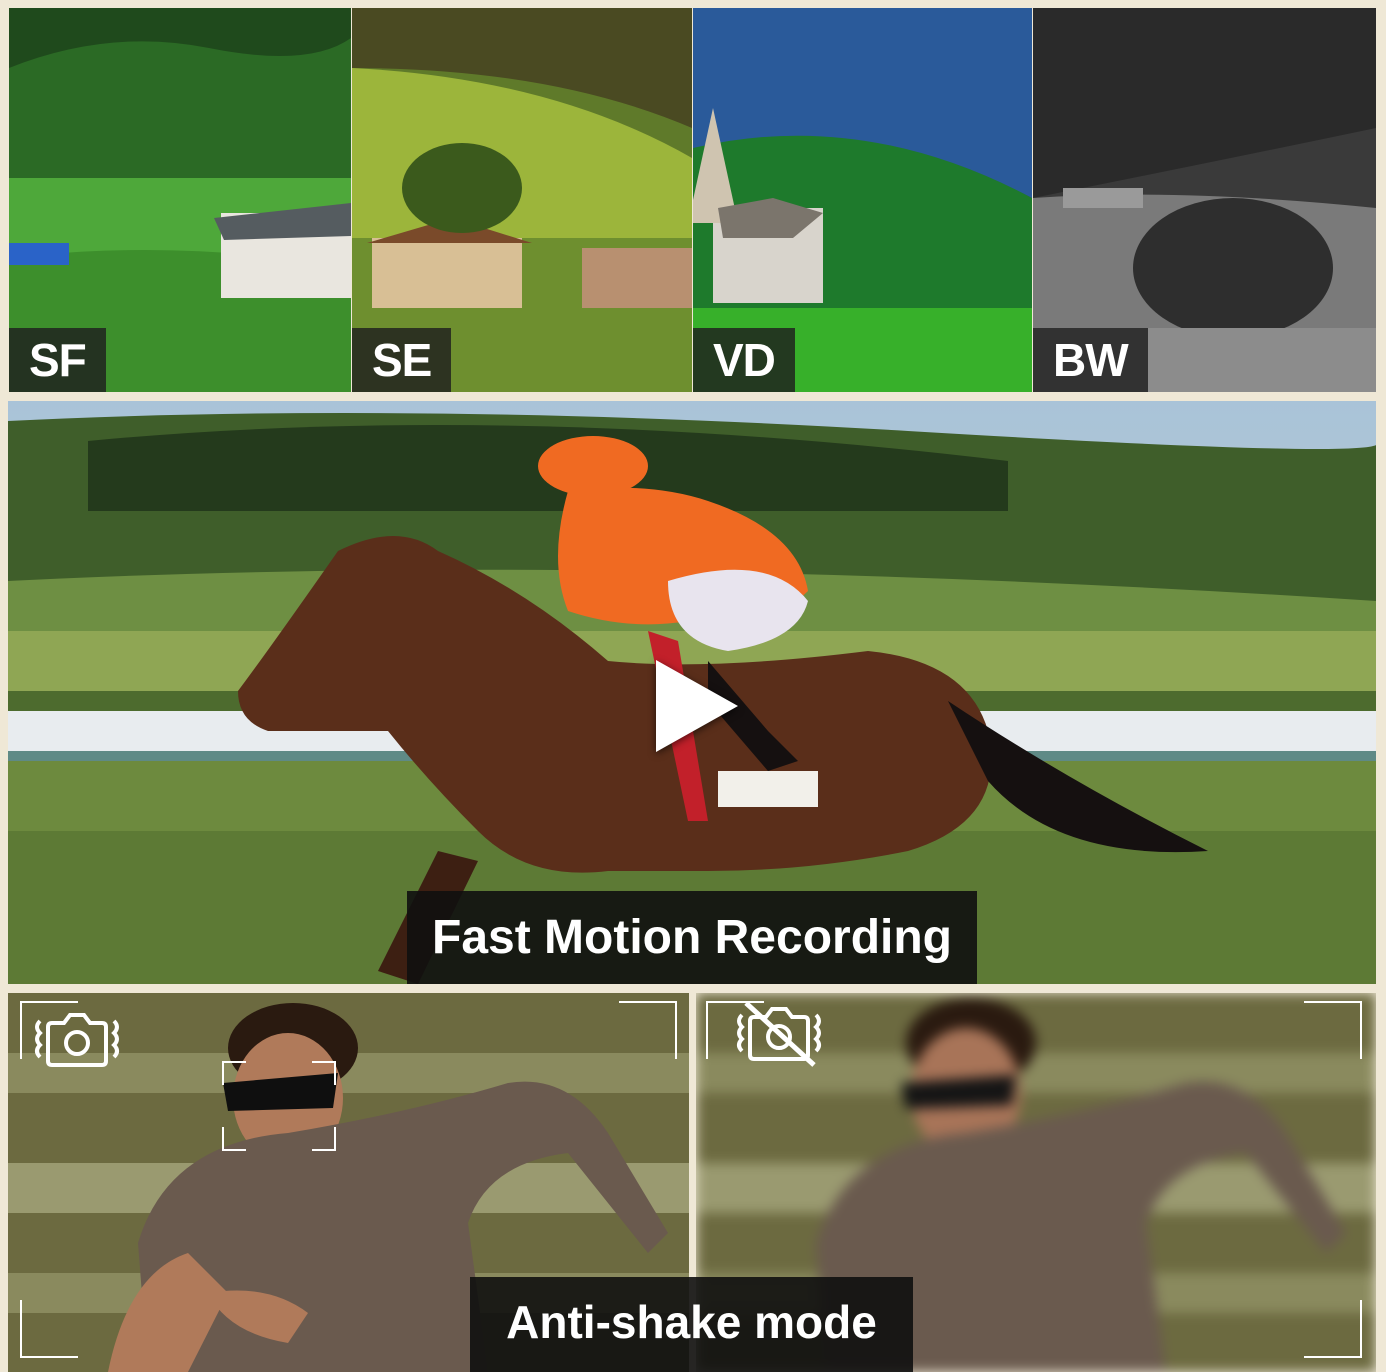  I want to click on fast-motion-caption: Fast Motion Recording, so click(692, 937).